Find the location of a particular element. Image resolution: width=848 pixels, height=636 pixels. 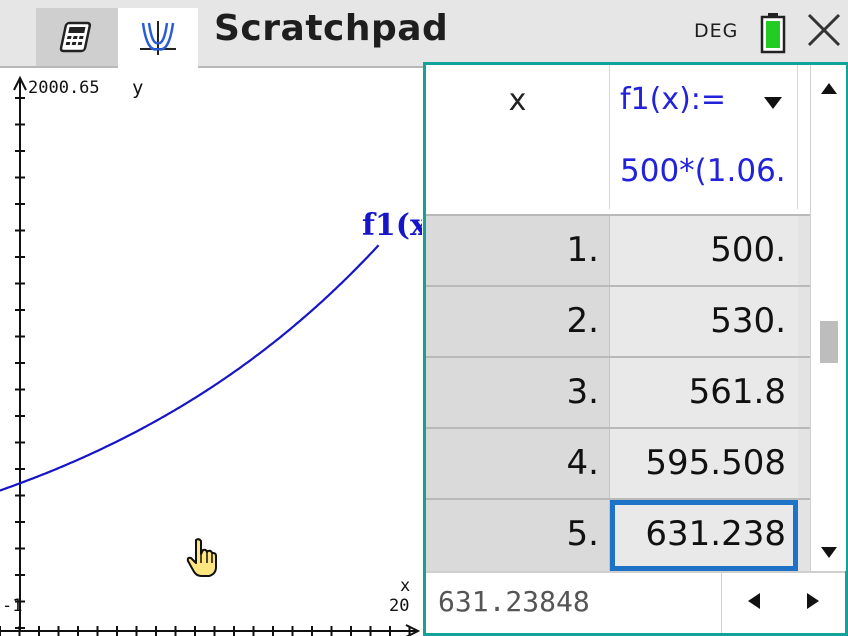

column-header-f1: f1(x):= is located at coordinates (704, 101).